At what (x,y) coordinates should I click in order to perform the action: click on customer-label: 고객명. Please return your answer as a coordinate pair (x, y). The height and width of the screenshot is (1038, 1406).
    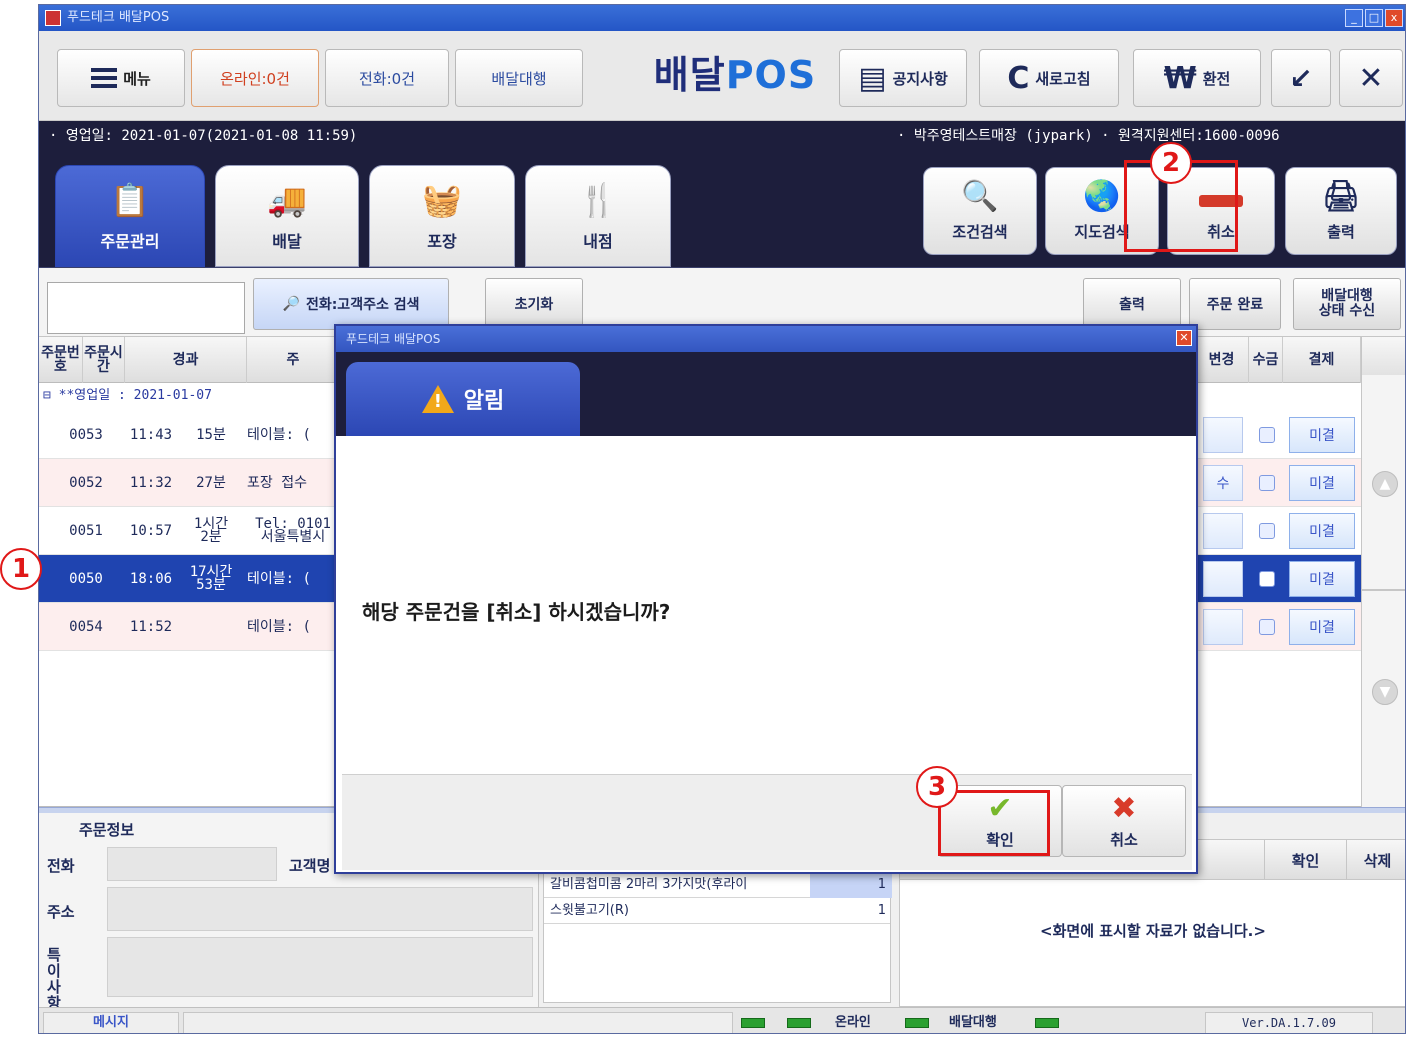
    Looking at the image, I should click on (310, 866).